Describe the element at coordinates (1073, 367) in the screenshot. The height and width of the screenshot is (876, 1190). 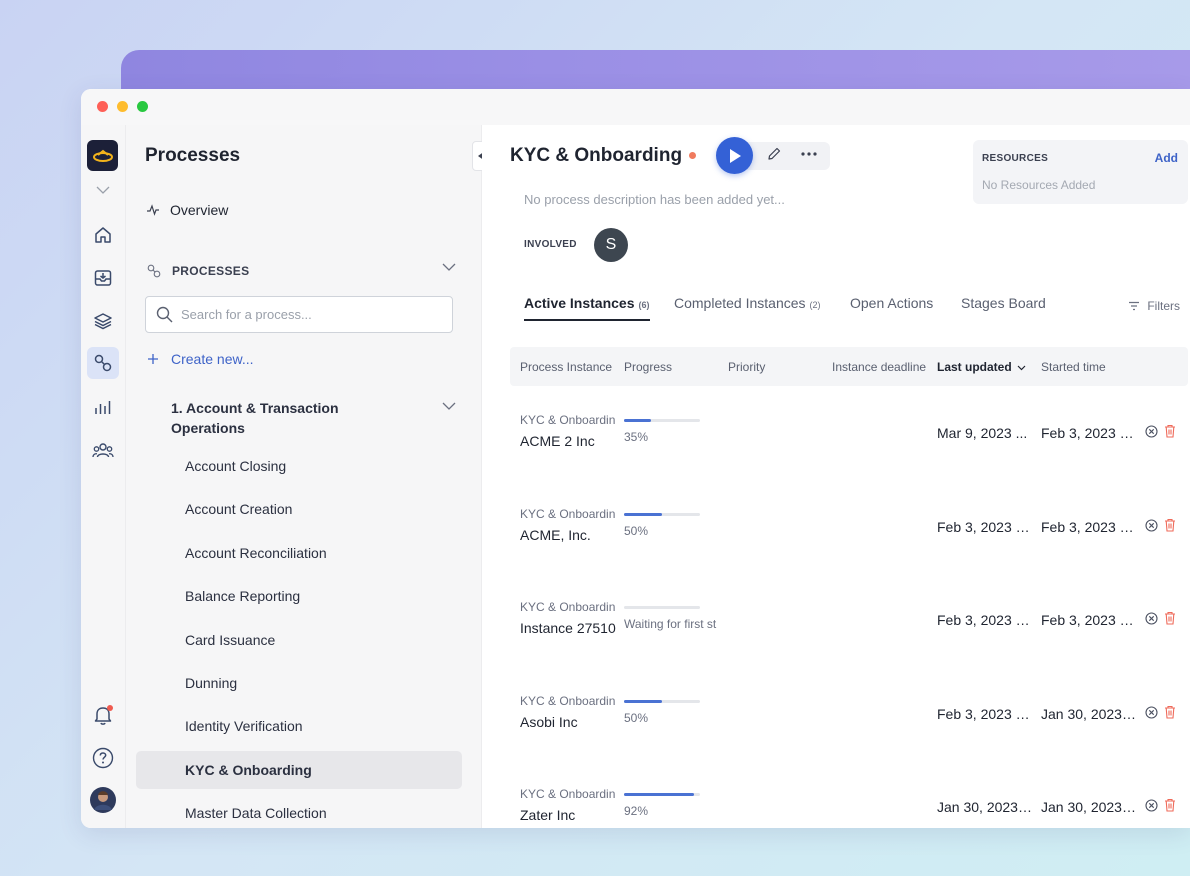
I see `column-started-time: Started time` at that location.